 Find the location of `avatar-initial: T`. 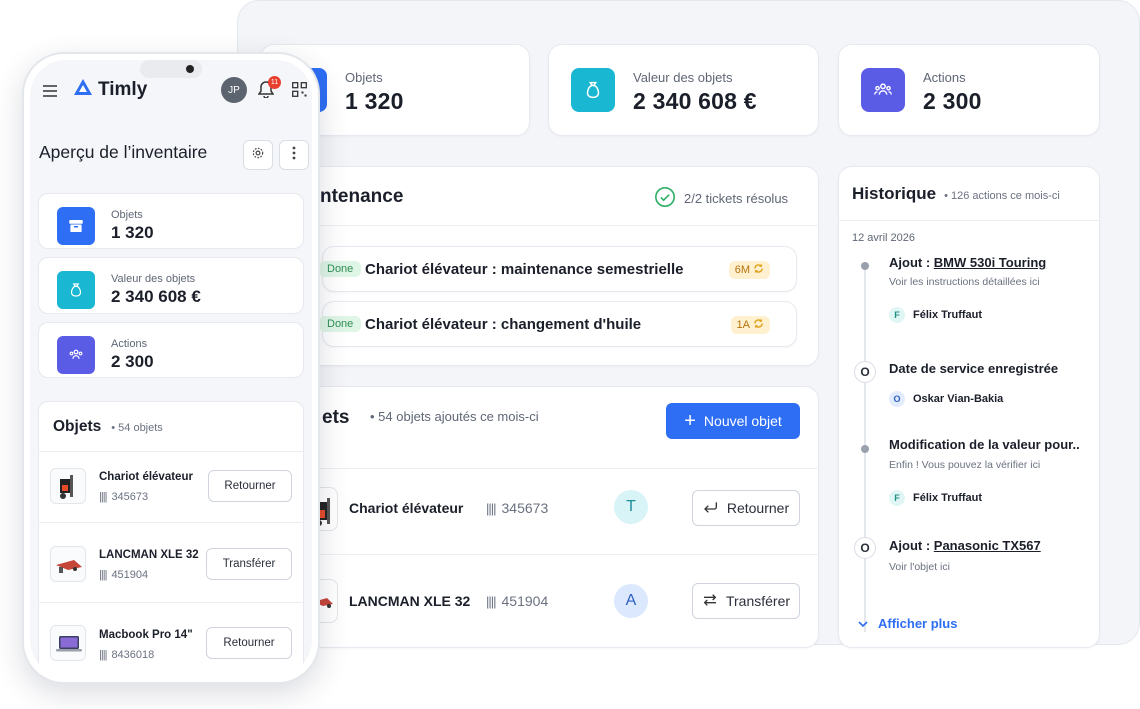

avatar-initial: T is located at coordinates (631, 506).